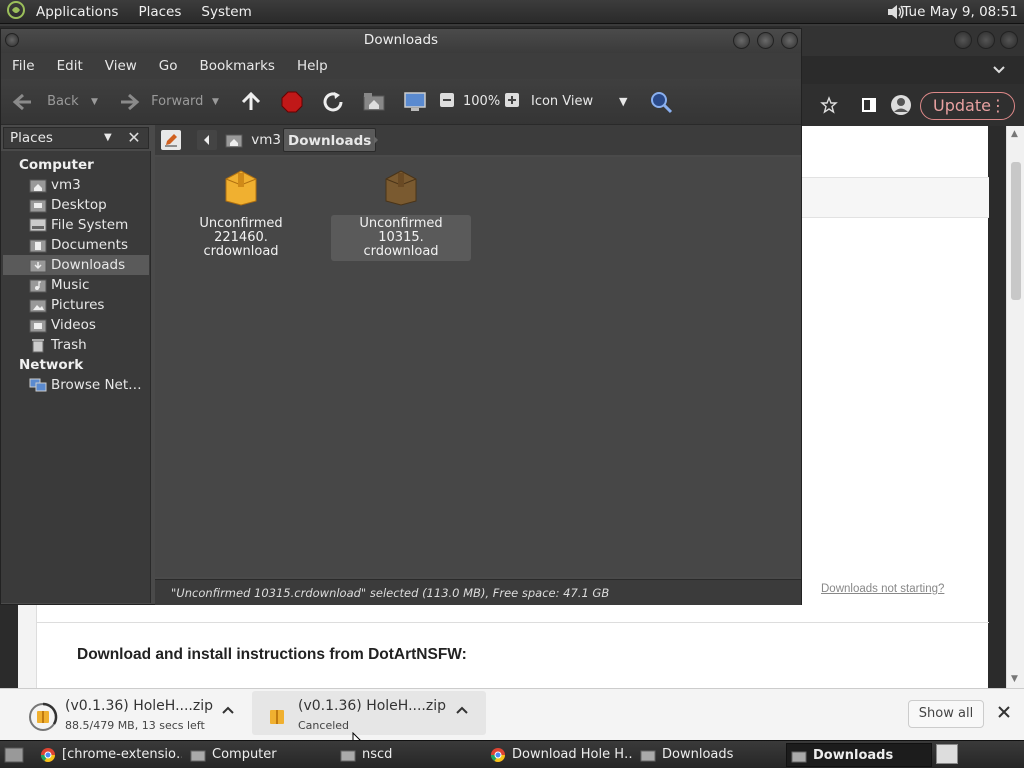 The image size is (1024, 768). Describe the element at coordinates (447, 103) in the screenshot. I see `zoom-out-icon` at that location.